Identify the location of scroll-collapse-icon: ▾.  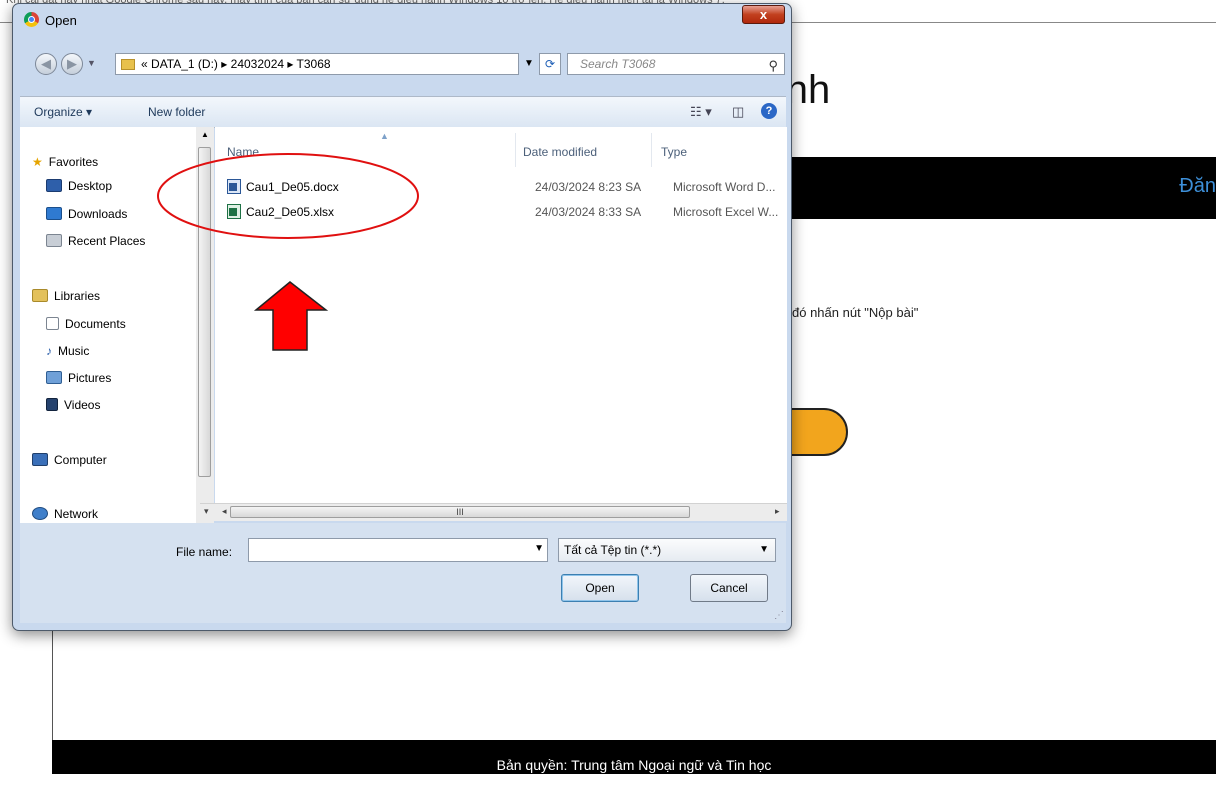
(206, 511).